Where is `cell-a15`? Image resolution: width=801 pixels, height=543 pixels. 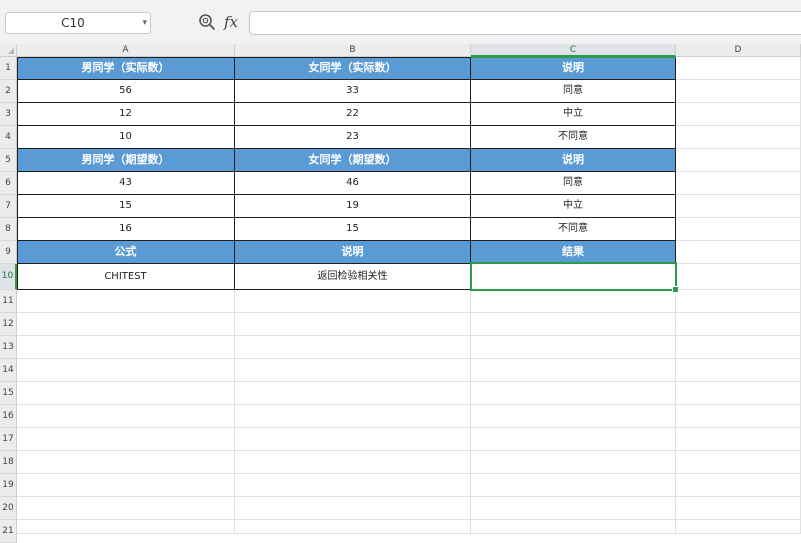
cell-a15 is located at coordinates (126, 393).